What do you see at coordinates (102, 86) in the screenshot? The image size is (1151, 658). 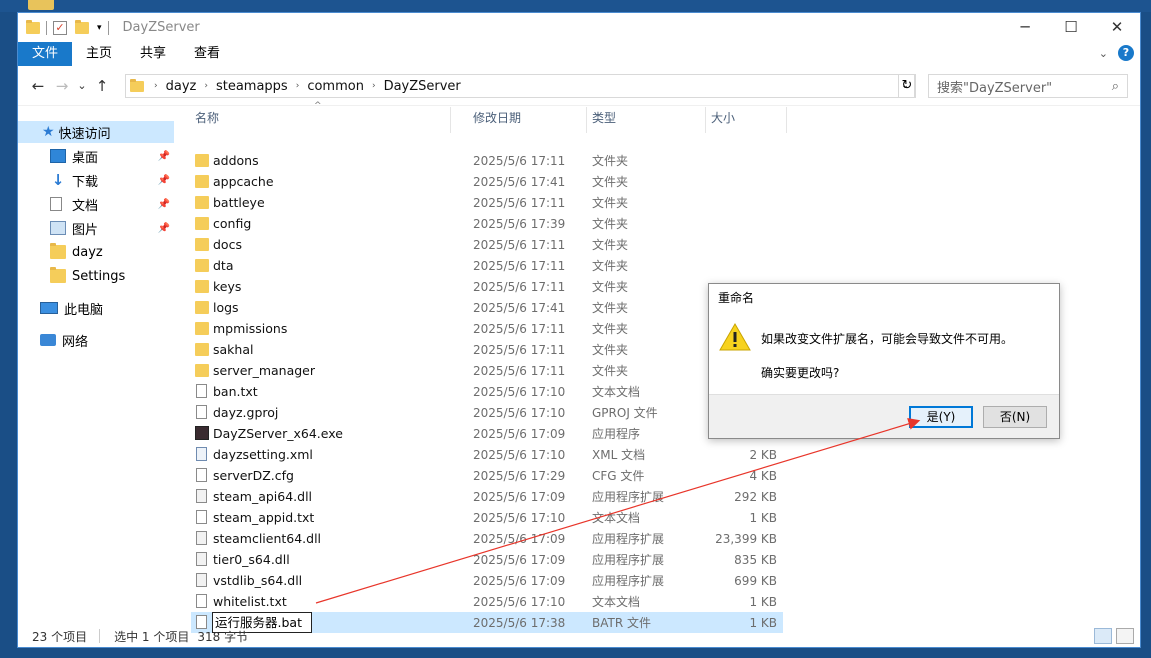 I see `up-button: ↑` at bounding box center [102, 86].